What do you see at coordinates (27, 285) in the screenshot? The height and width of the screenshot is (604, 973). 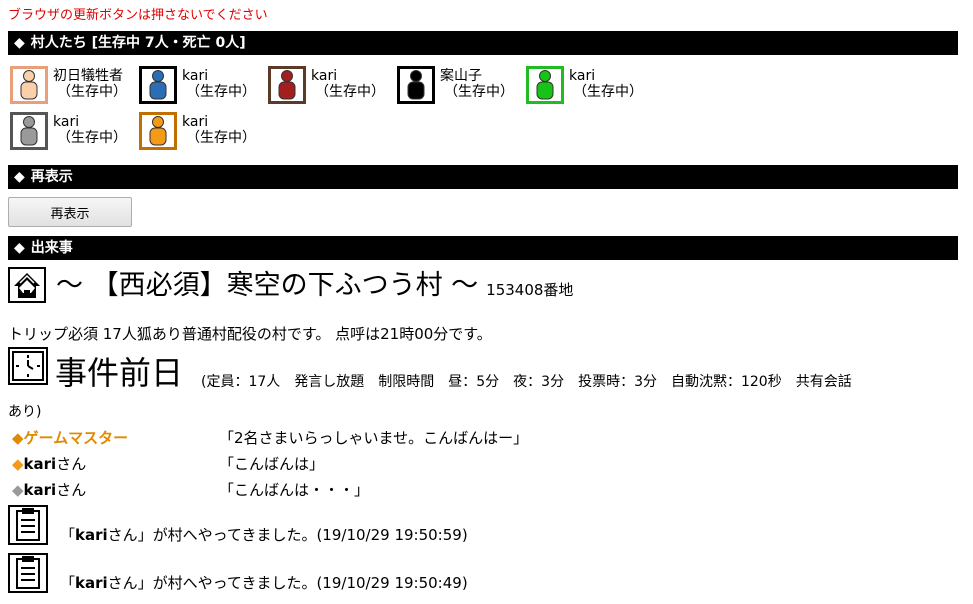 I see `house-icon` at bounding box center [27, 285].